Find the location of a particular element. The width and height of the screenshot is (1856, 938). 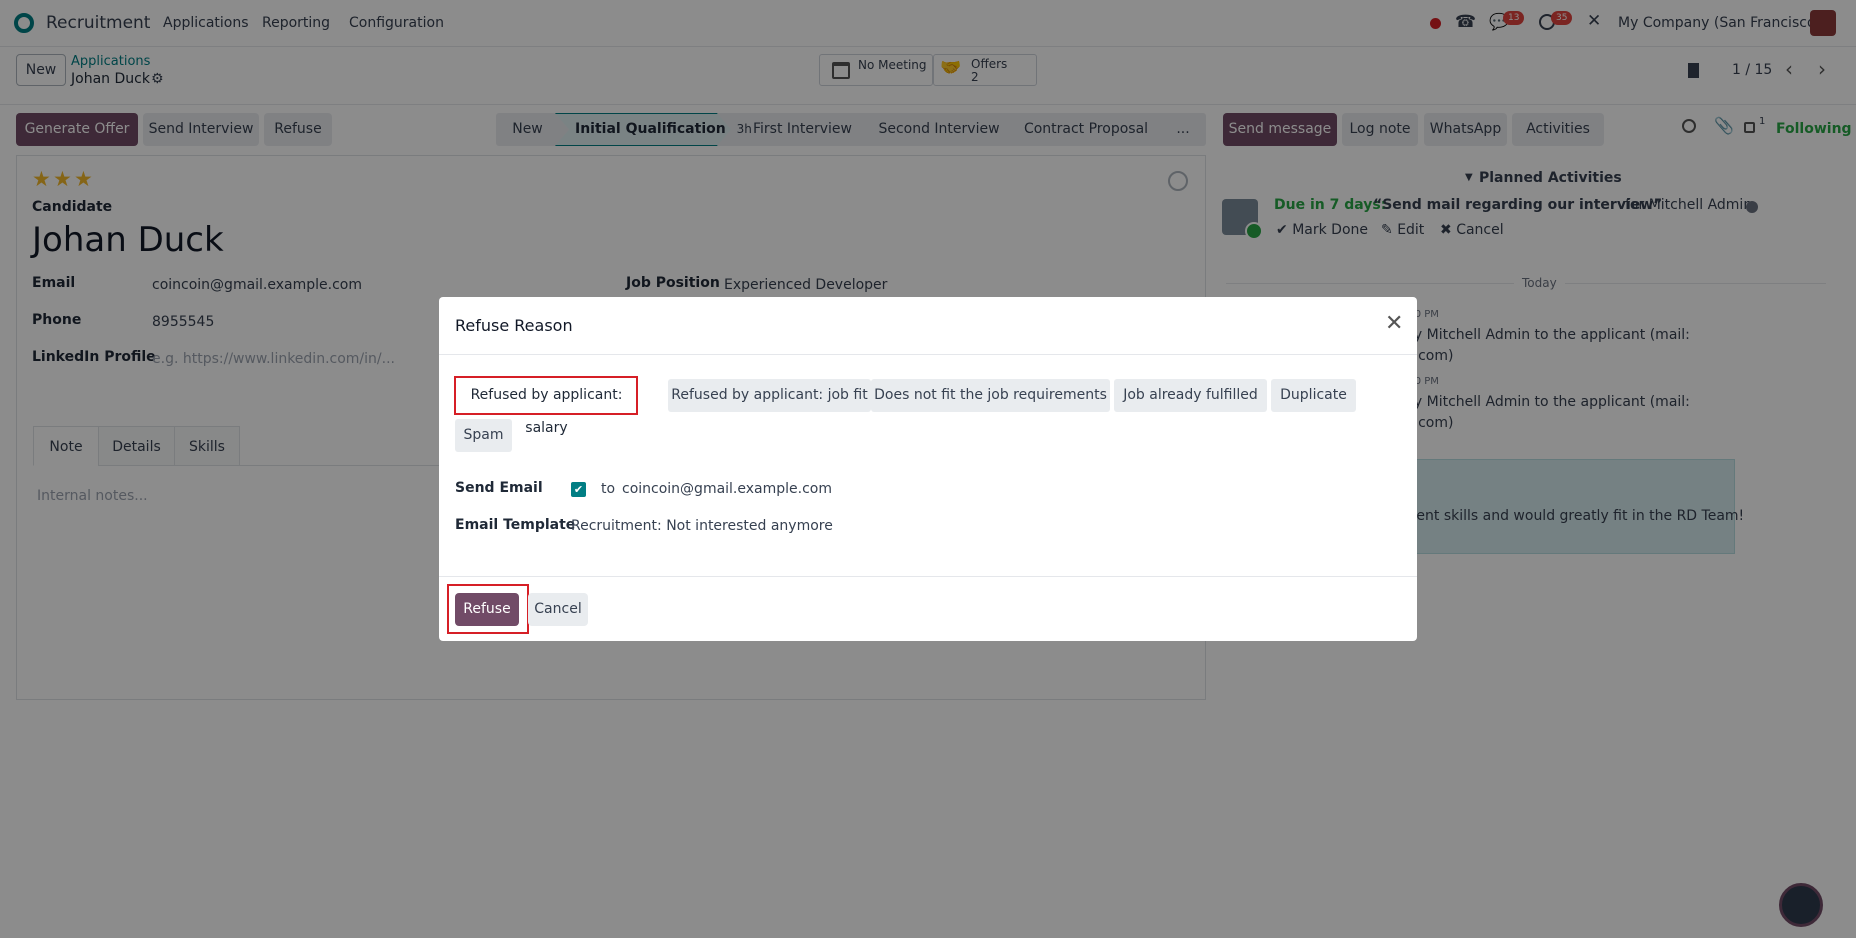

cancel-dialog-button: Cancel is located at coordinates (558, 609).